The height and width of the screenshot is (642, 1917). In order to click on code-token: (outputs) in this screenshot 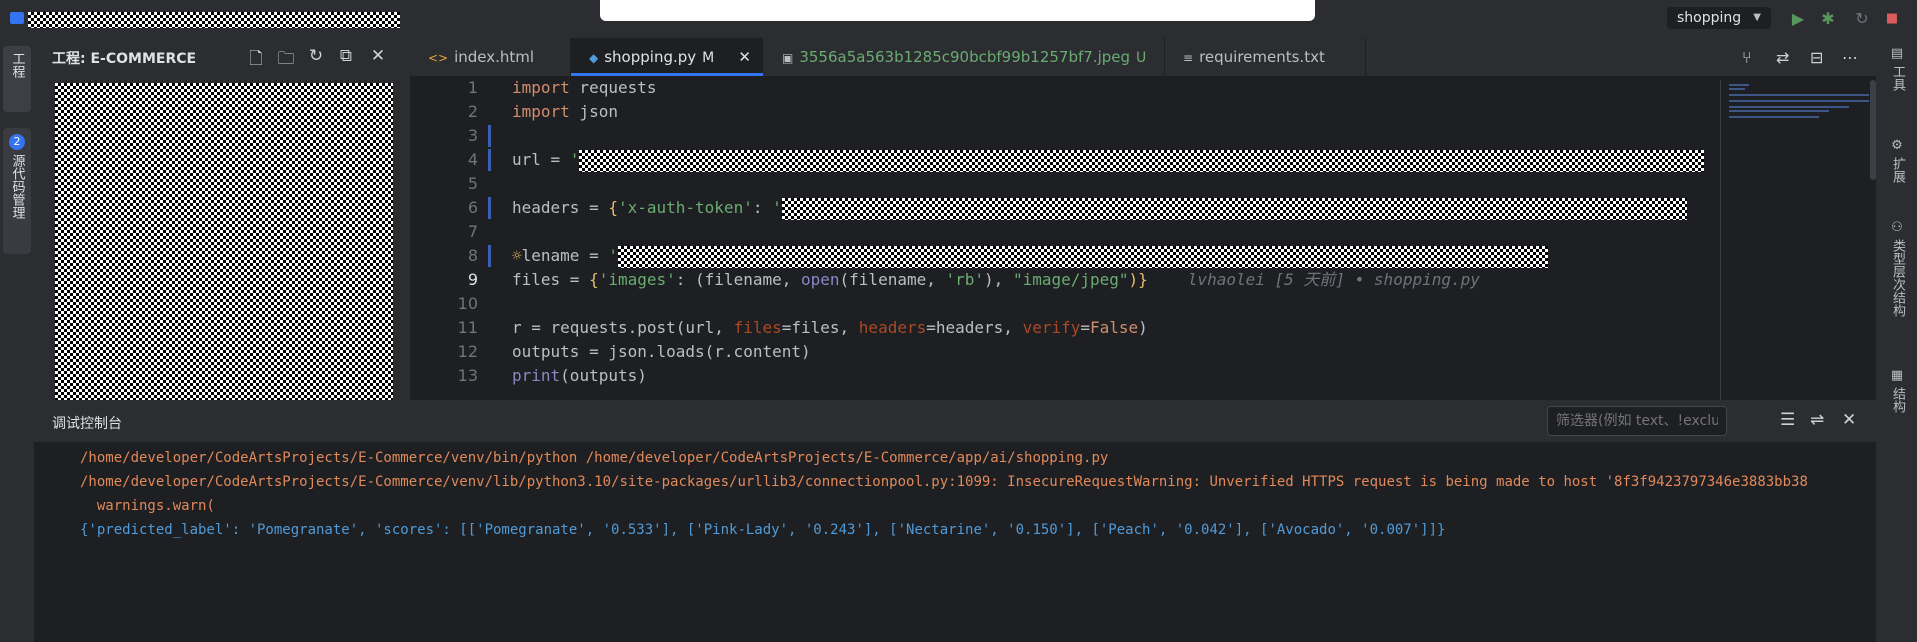, I will do `click(603, 375)`.